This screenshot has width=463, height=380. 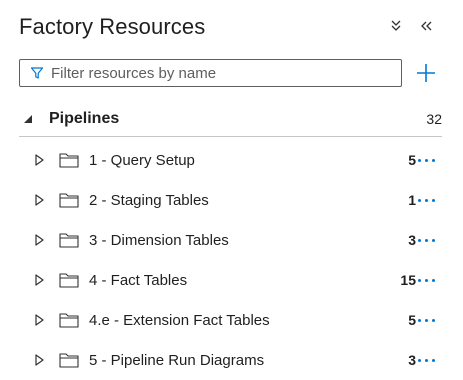 I want to click on collapse-panel-button, so click(x=426, y=26).